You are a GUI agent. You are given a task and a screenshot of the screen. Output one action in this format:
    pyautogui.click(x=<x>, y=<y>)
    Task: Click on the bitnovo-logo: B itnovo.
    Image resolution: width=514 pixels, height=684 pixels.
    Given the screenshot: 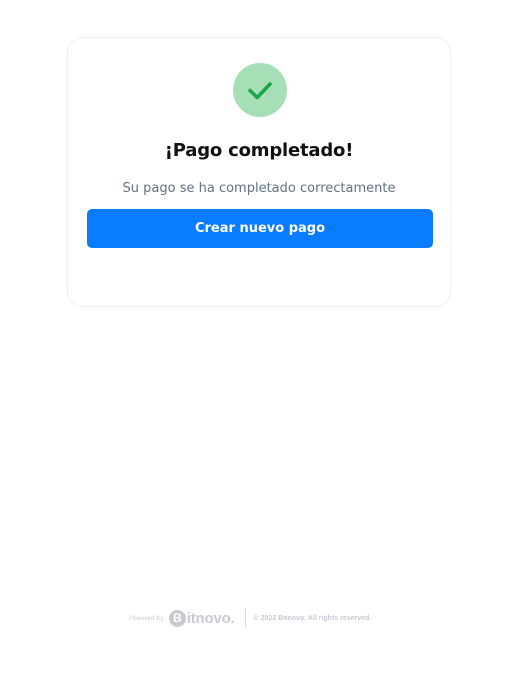 What is the action you would take?
    pyautogui.click(x=201, y=618)
    